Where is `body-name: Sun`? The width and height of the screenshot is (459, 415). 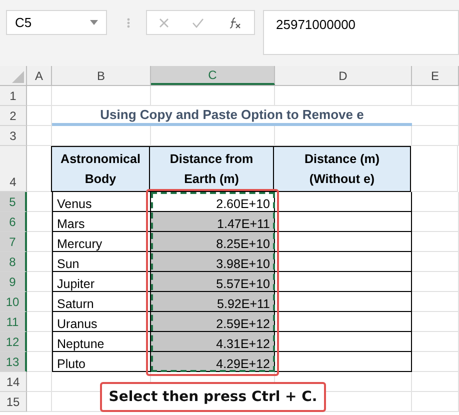 body-name: Sun is located at coordinates (68, 264).